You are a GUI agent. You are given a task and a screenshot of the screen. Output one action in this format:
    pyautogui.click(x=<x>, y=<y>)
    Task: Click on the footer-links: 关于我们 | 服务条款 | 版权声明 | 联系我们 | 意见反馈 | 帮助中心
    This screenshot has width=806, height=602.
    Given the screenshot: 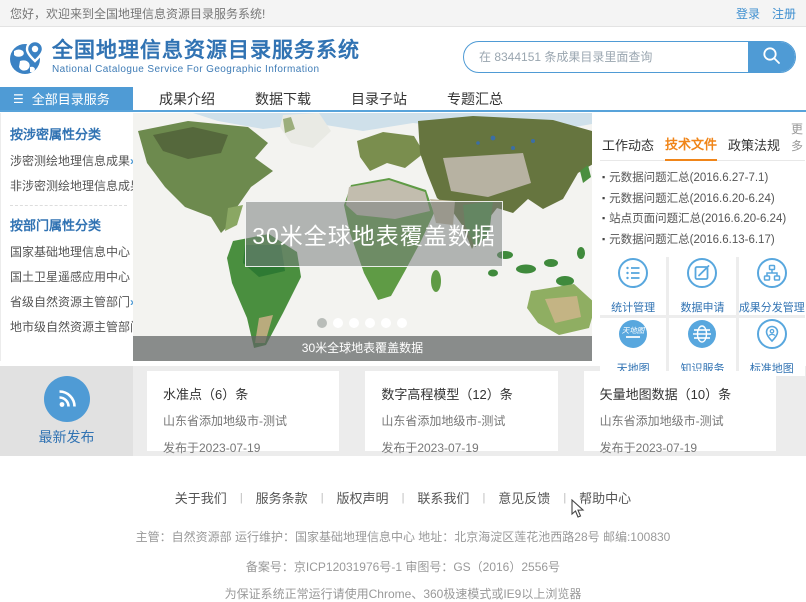 What is the action you would take?
    pyautogui.click(x=403, y=497)
    